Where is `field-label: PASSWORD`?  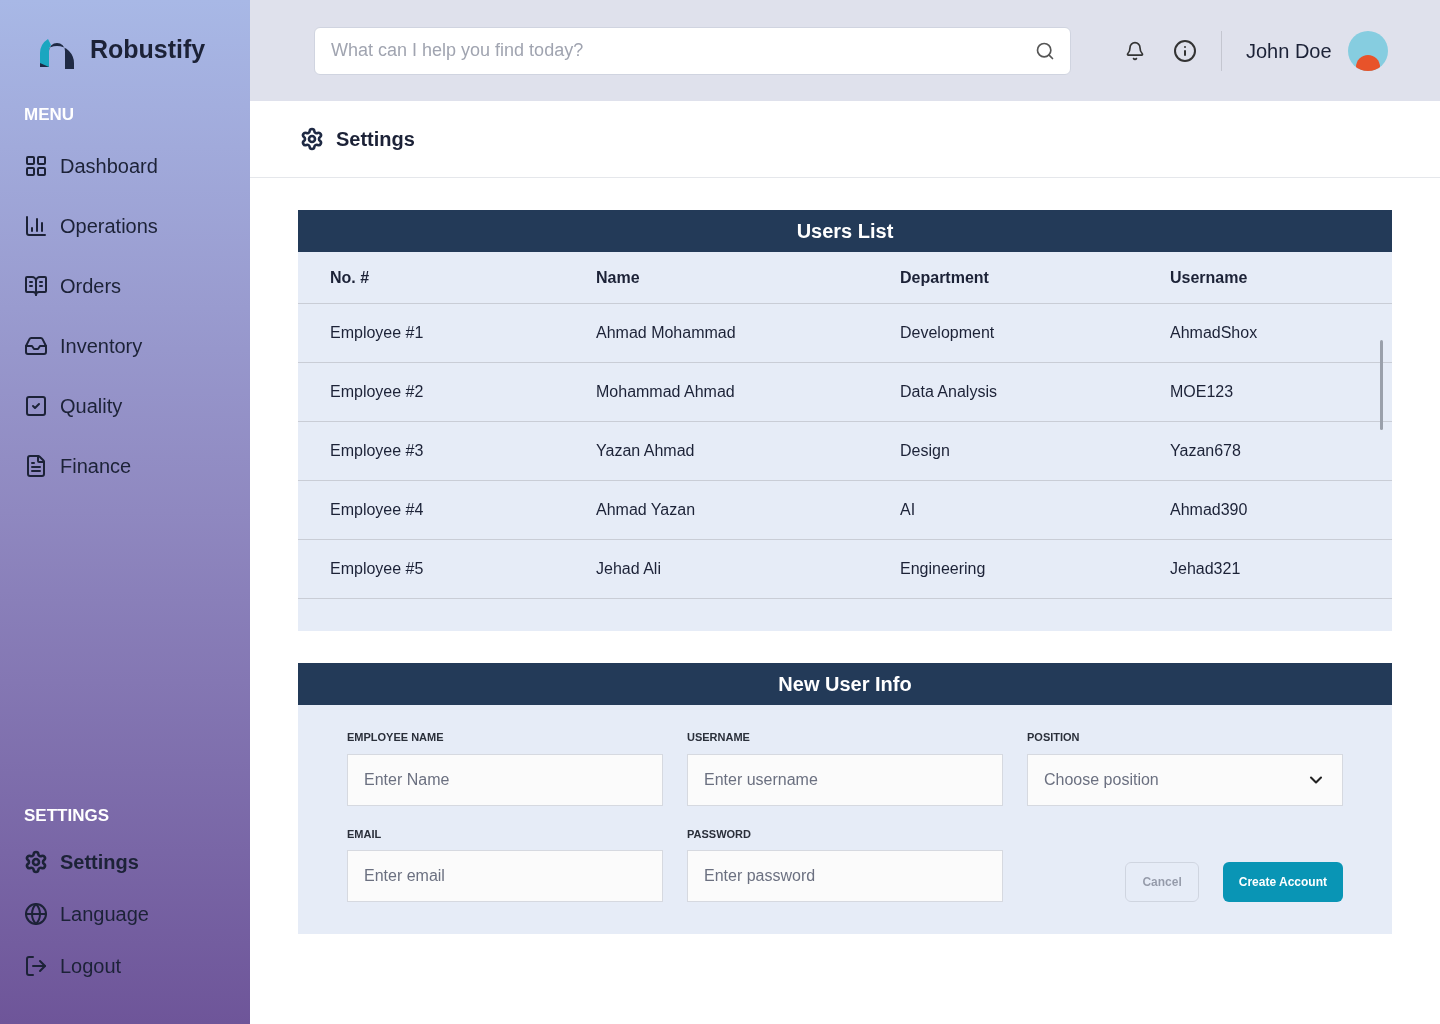
field-label: PASSWORD is located at coordinates (719, 834).